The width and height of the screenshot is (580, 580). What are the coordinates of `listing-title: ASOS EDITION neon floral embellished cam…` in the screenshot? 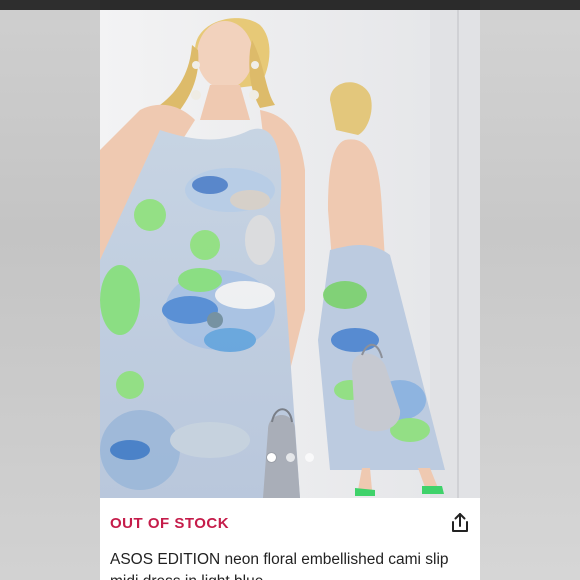 It's located at (290, 564).